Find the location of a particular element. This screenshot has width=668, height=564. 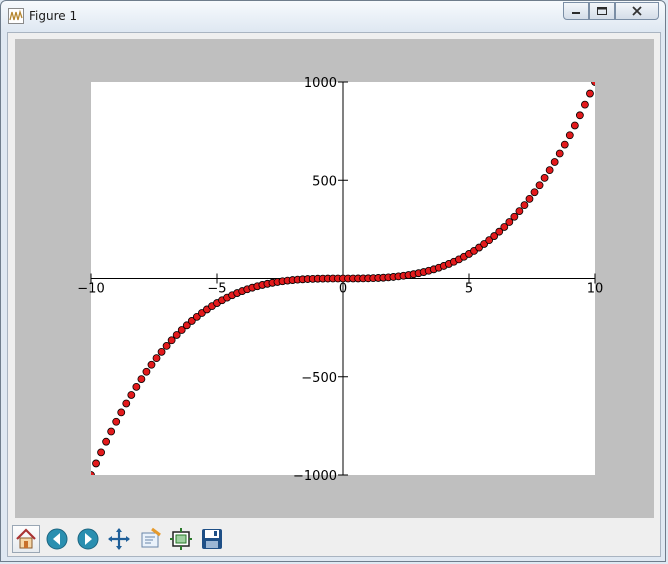

y-tick-label: 1000 is located at coordinates (320, 83).